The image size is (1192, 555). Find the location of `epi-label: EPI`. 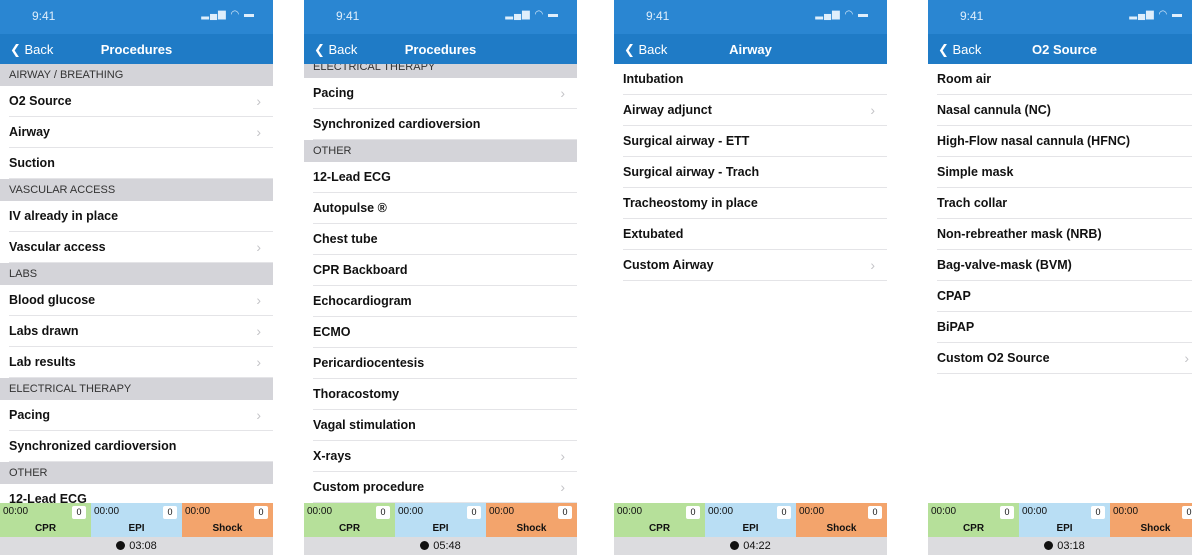

epi-label: EPI is located at coordinates (136, 528).